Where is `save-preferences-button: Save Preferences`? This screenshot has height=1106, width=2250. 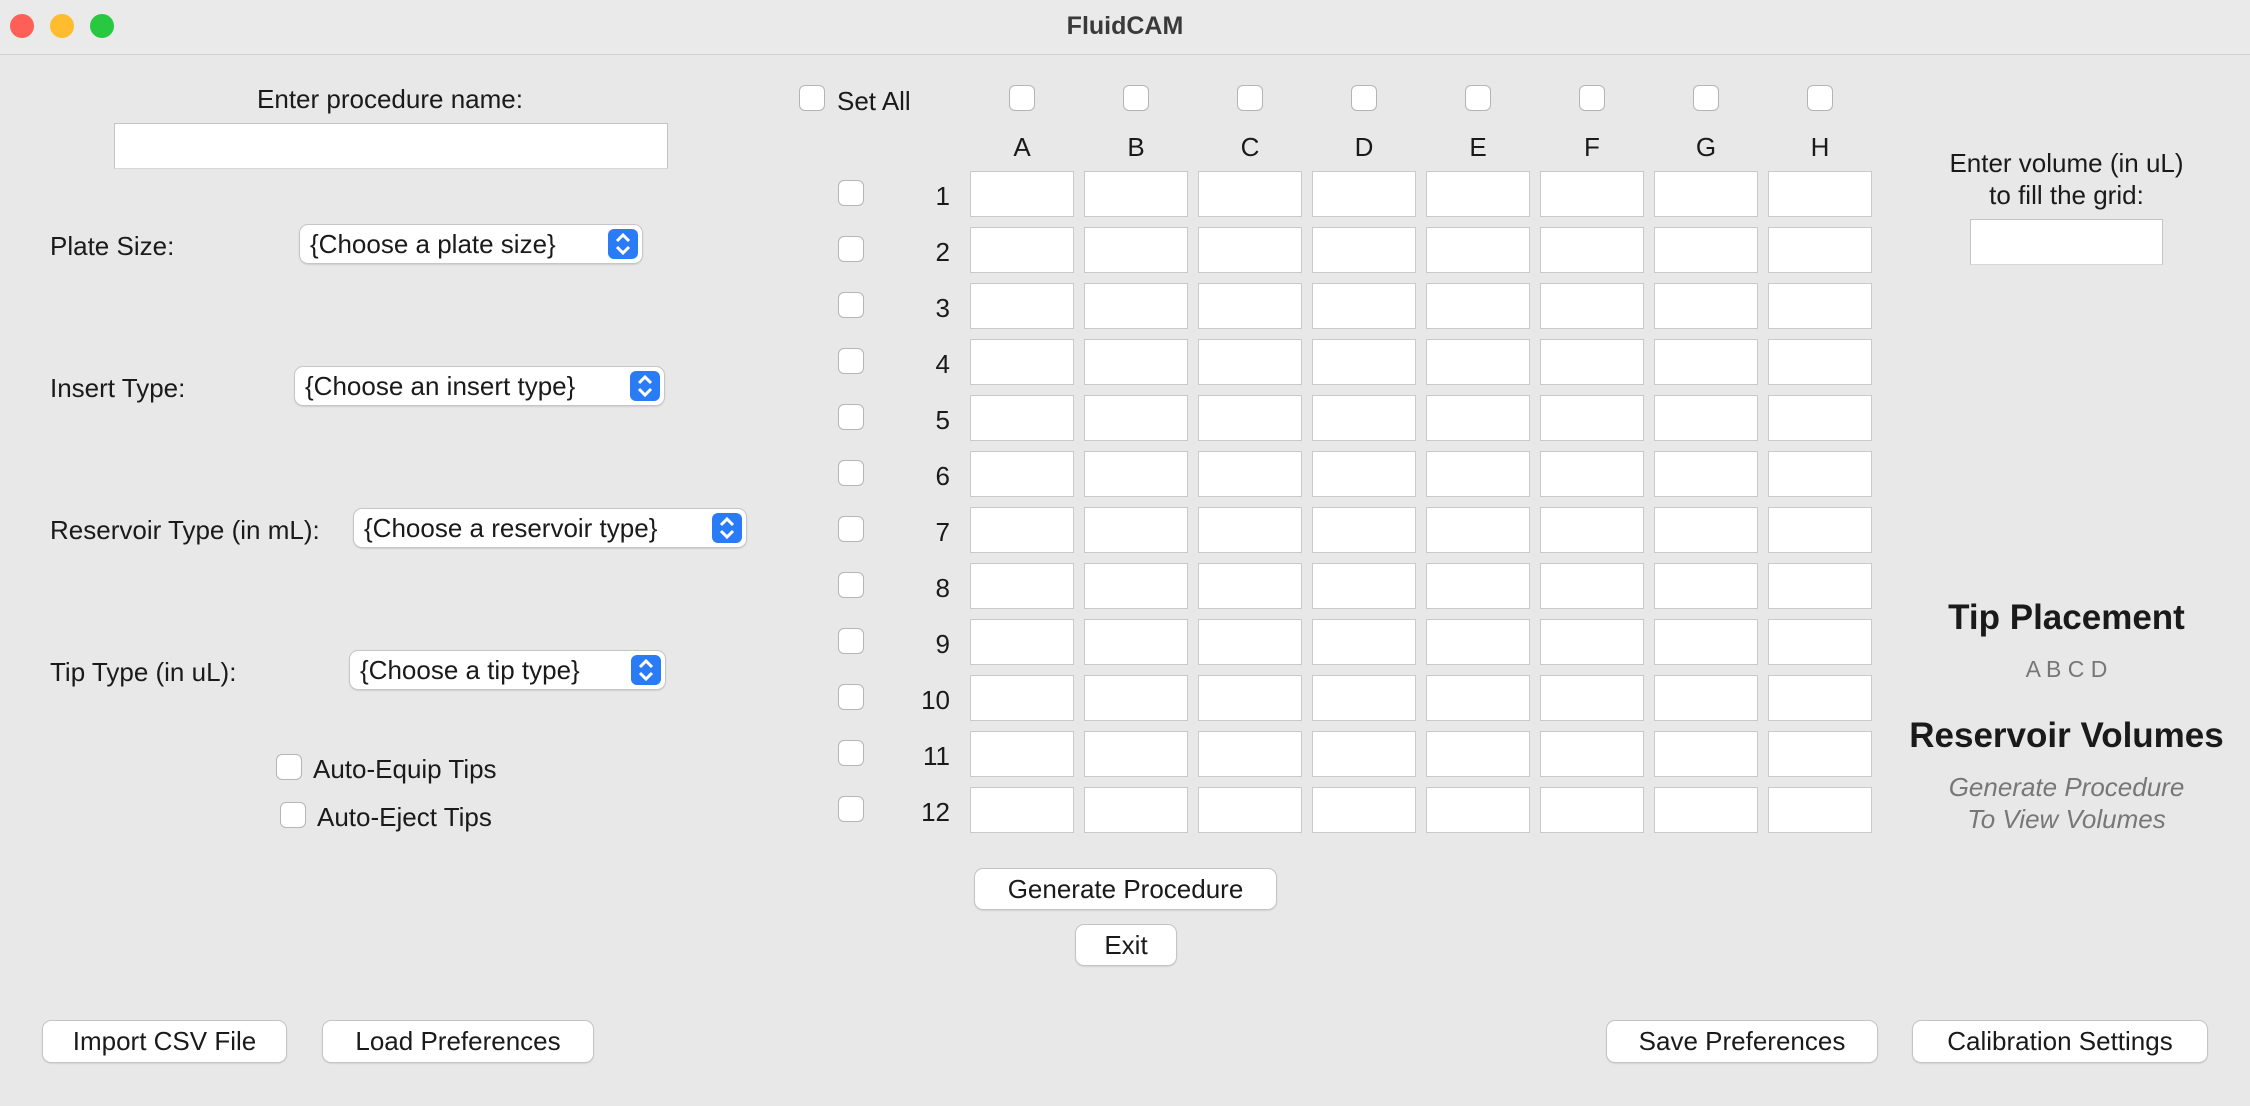 save-preferences-button: Save Preferences is located at coordinates (1742, 1041).